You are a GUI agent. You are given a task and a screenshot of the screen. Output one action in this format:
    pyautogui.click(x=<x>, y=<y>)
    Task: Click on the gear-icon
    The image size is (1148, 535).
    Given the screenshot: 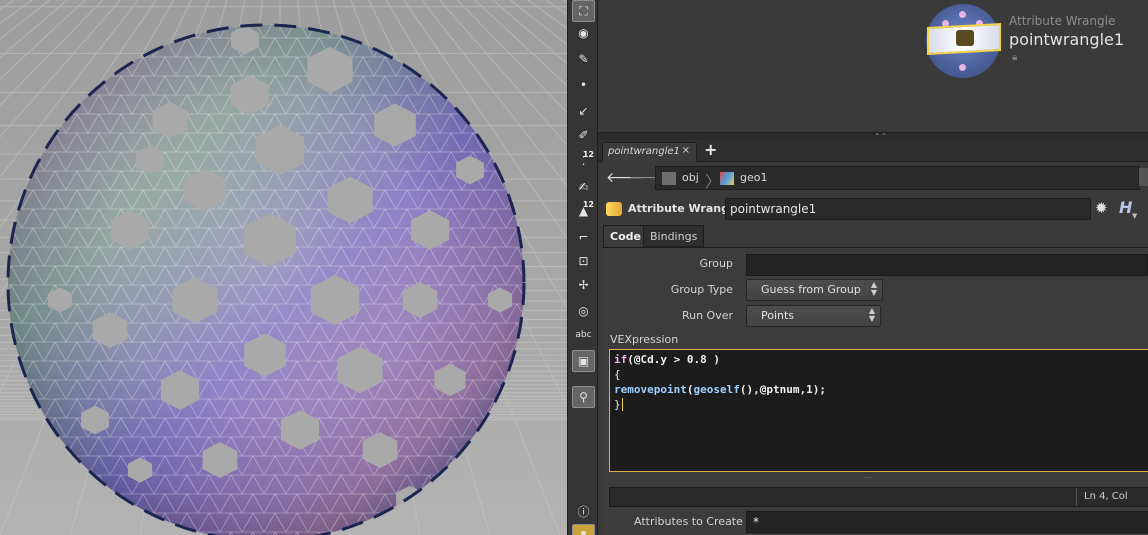 What is the action you would take?
    pyautogui.click(x=965, y=38)
    